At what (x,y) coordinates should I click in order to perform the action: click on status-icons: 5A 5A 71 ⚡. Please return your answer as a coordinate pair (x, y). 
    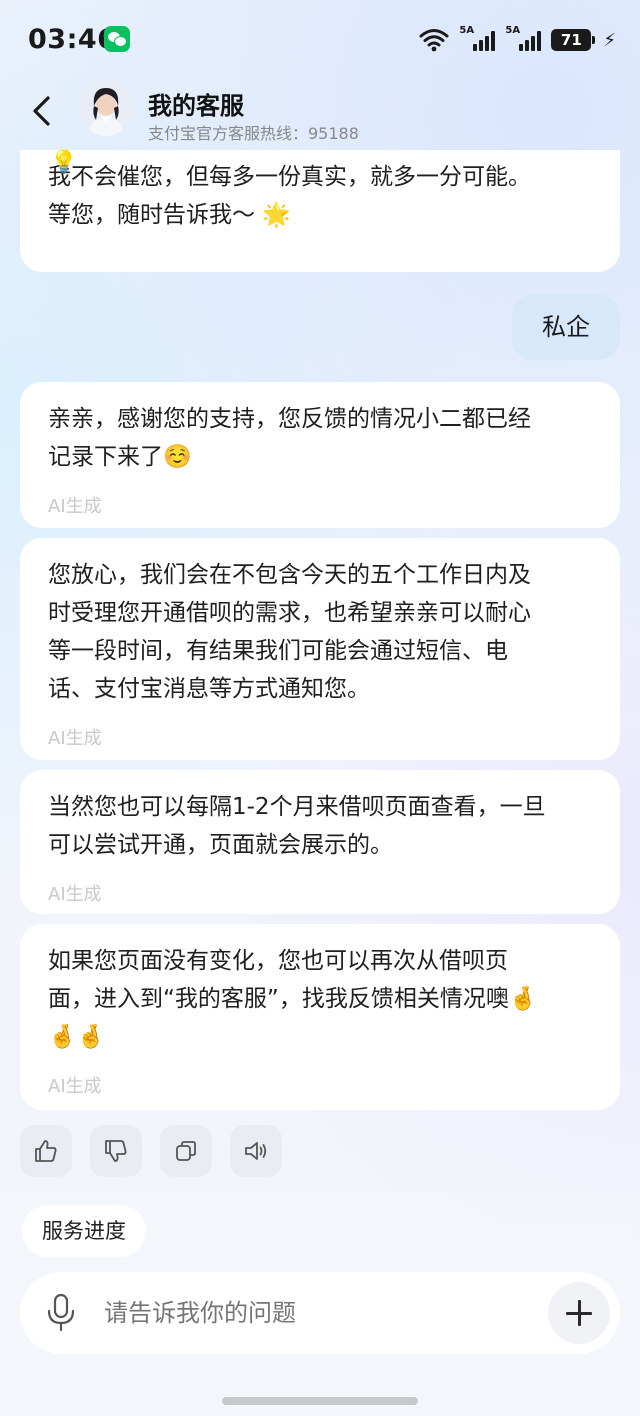
    Looking at the image, I should click on (517, 39).